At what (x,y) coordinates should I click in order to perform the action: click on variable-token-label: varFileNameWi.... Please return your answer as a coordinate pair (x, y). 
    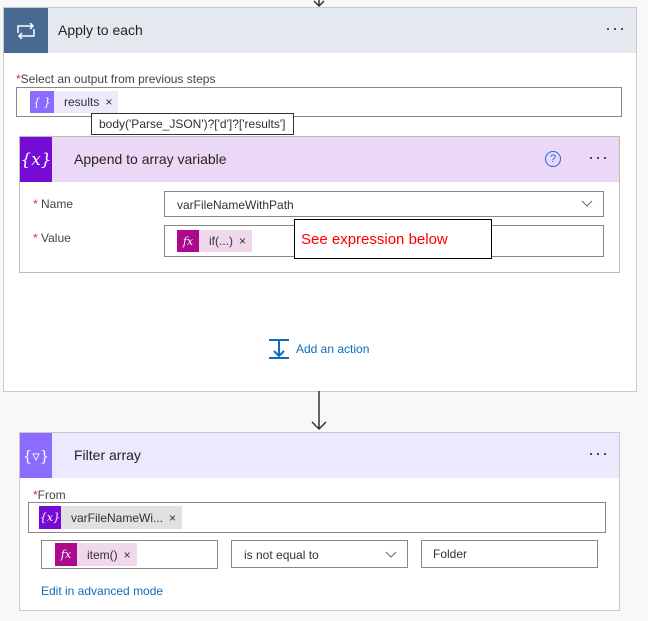
    Looking at the image, I should click on (117, 517).